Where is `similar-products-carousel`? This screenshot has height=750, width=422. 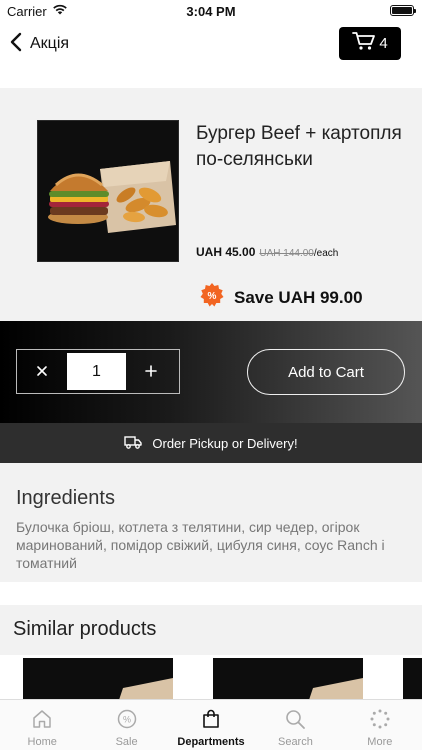 similar-products-carousel is located at coordinates (211, 679).